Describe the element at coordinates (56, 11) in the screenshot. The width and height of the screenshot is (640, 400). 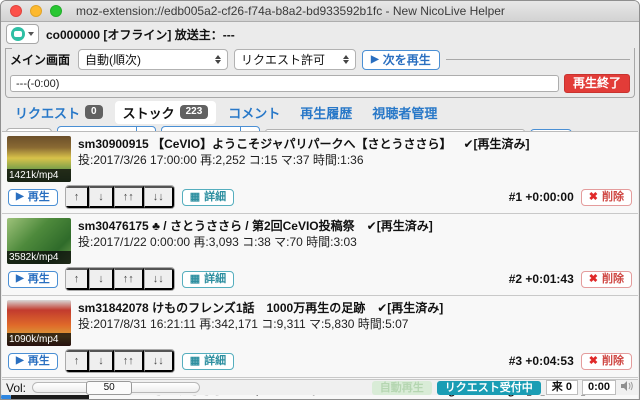
I see `zoom-button` at that location.